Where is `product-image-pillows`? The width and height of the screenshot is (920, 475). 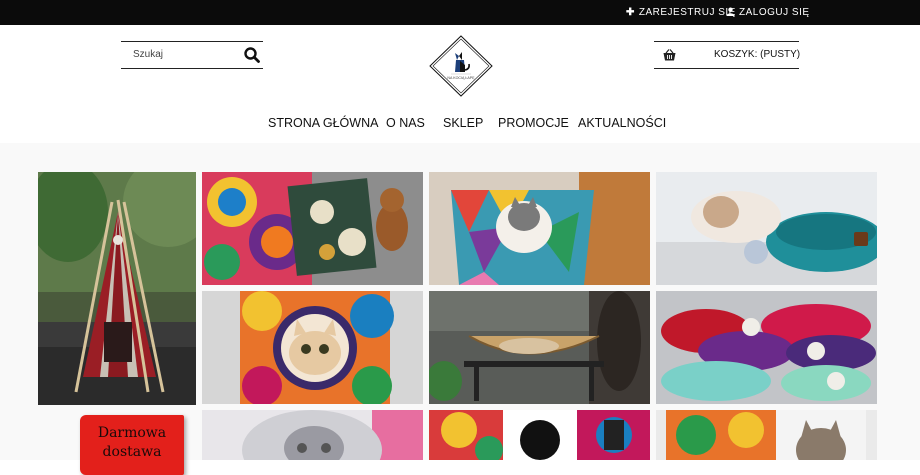
product-image-pillows is located at coordinates (312, 228).